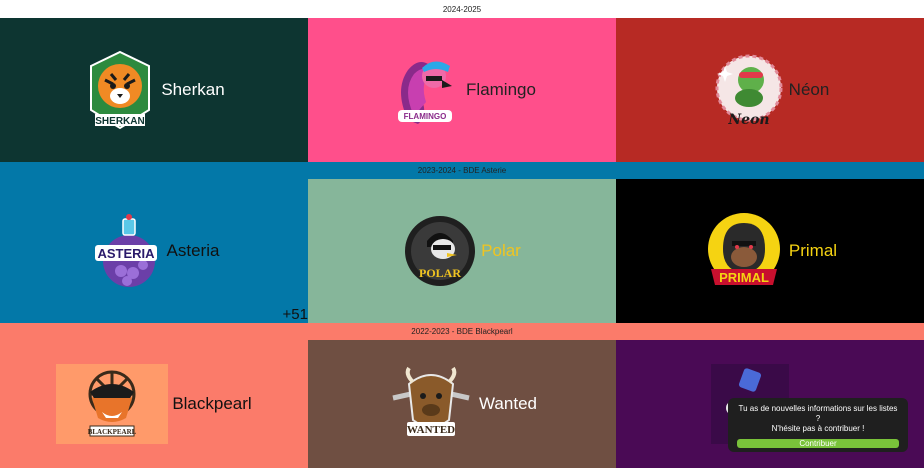 Image resolution: width=924 pixels, height=468 pixels. I want to click on svg-text: POLAR, so click(440, 273).